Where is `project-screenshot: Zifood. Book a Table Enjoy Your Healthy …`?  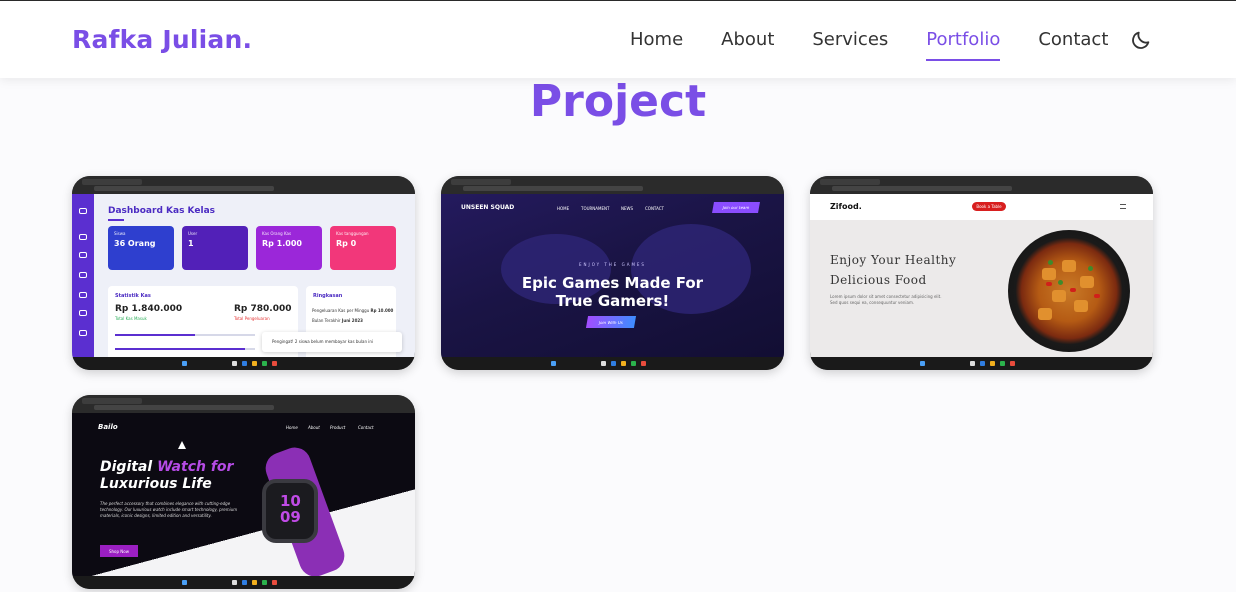 project-screenshot: Zifood. Book a Table Enjoy Your Healthy … is located at coordinates (981, 275).